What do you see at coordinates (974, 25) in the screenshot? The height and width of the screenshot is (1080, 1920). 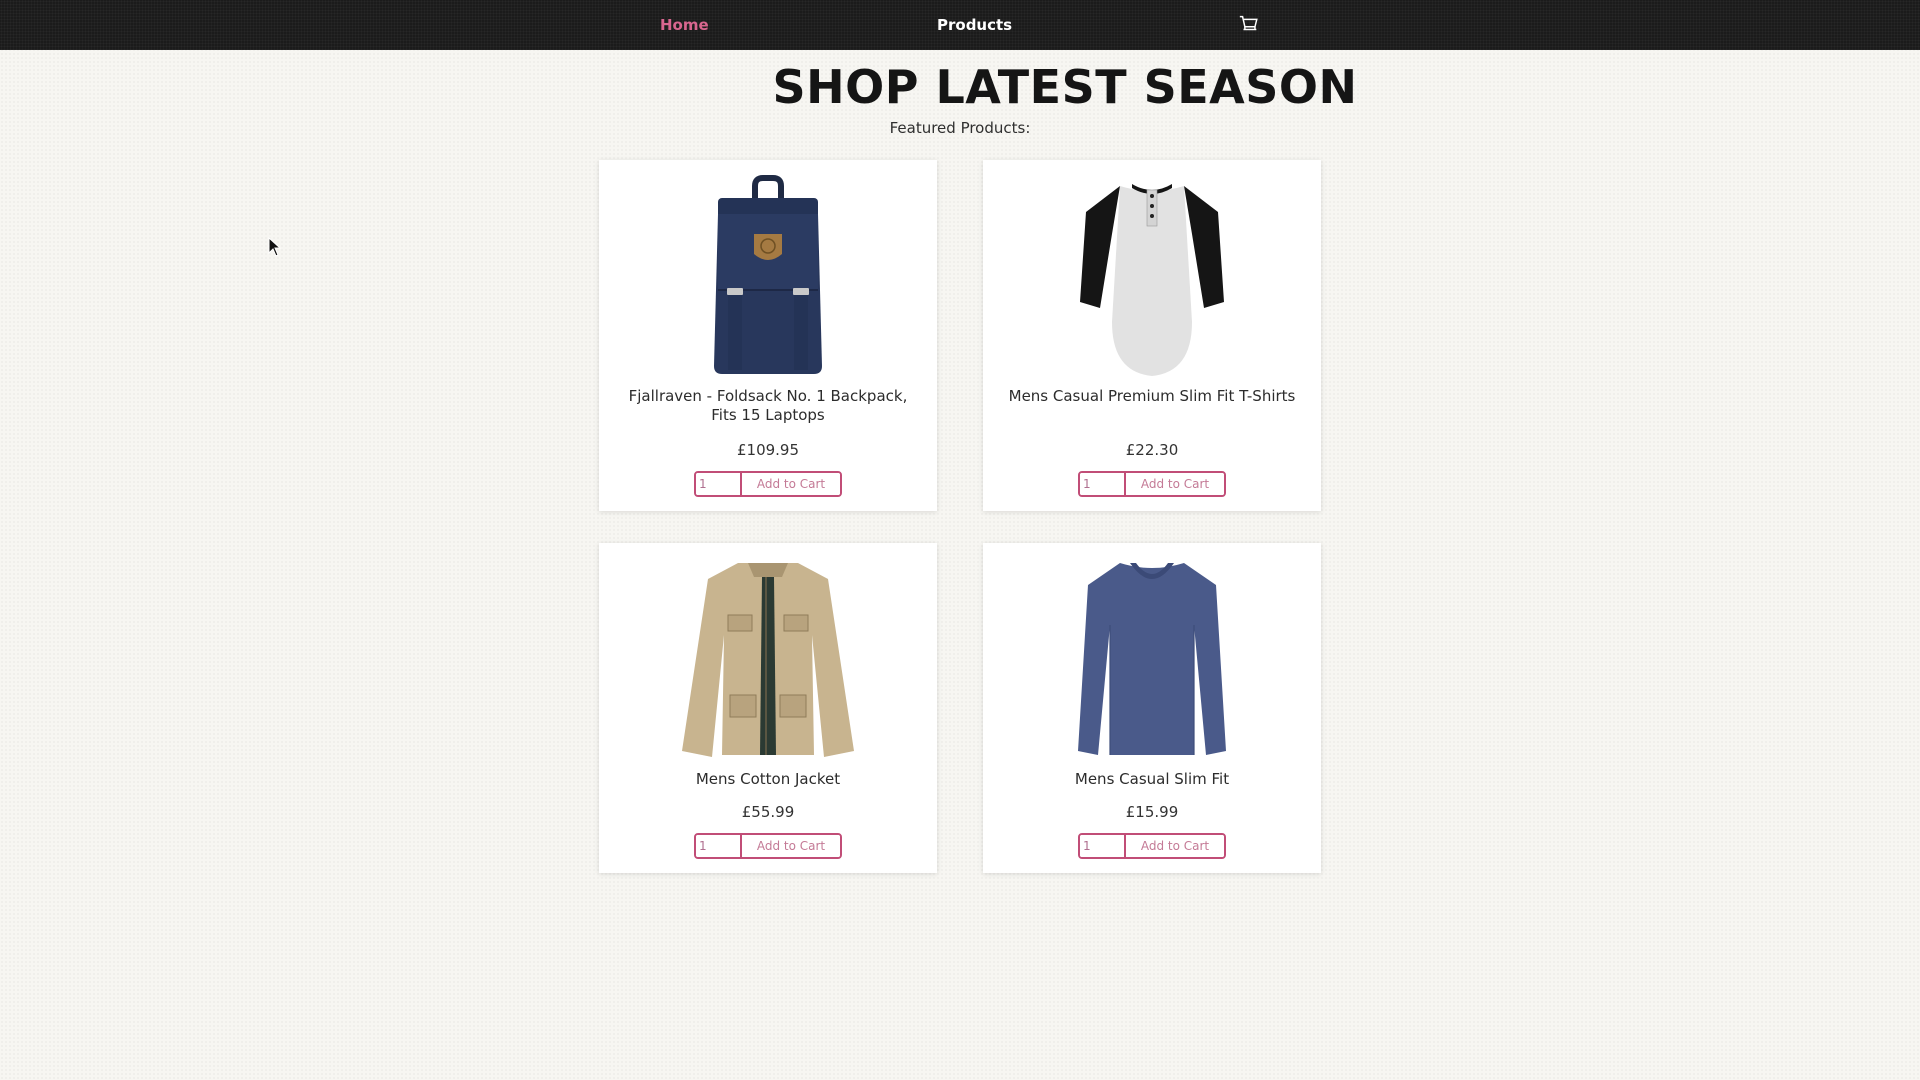 I see `nav-products-link: Products` at bounding box center [974, 25].